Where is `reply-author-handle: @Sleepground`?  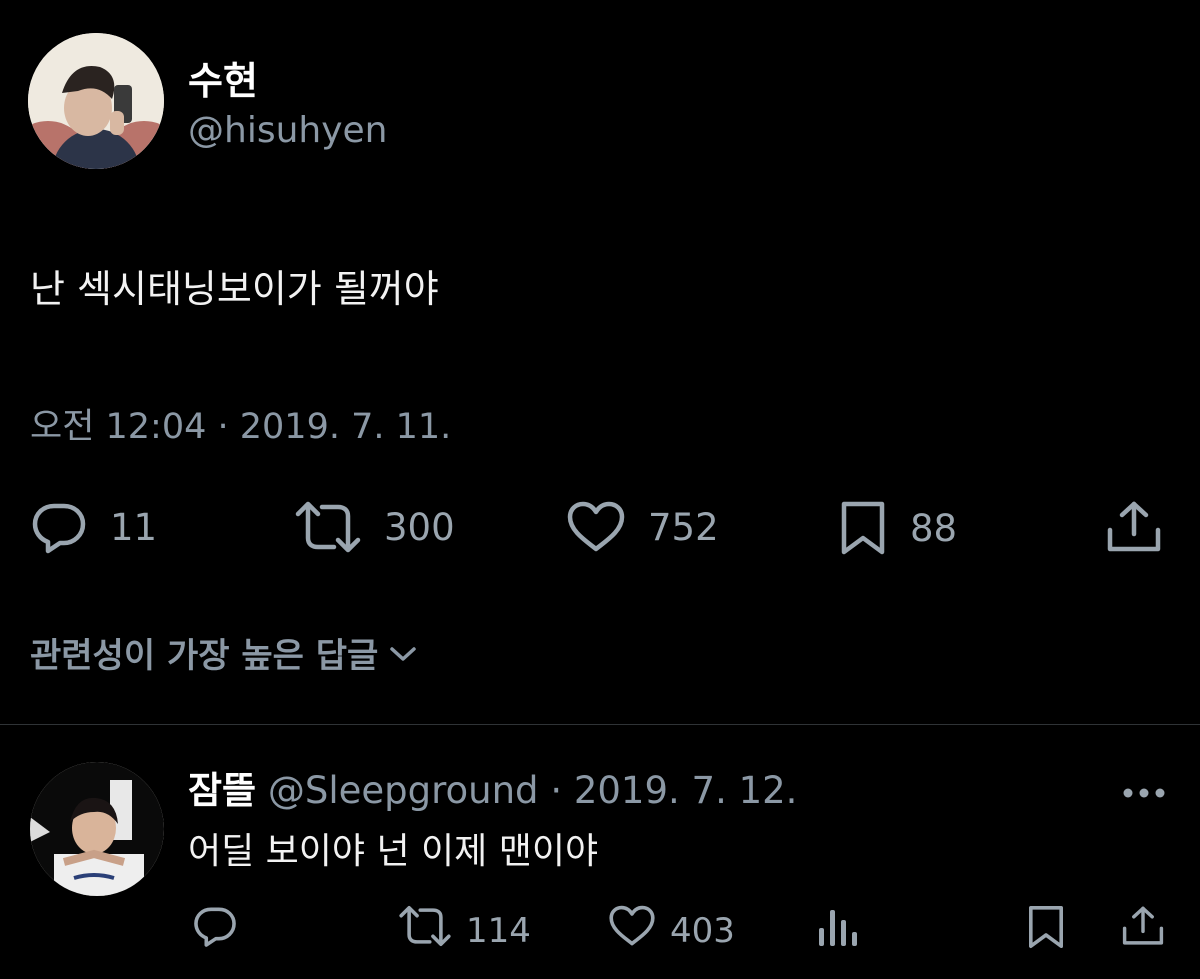 reply-author-handle: @Sleepground is located at coordinates (403, 790).